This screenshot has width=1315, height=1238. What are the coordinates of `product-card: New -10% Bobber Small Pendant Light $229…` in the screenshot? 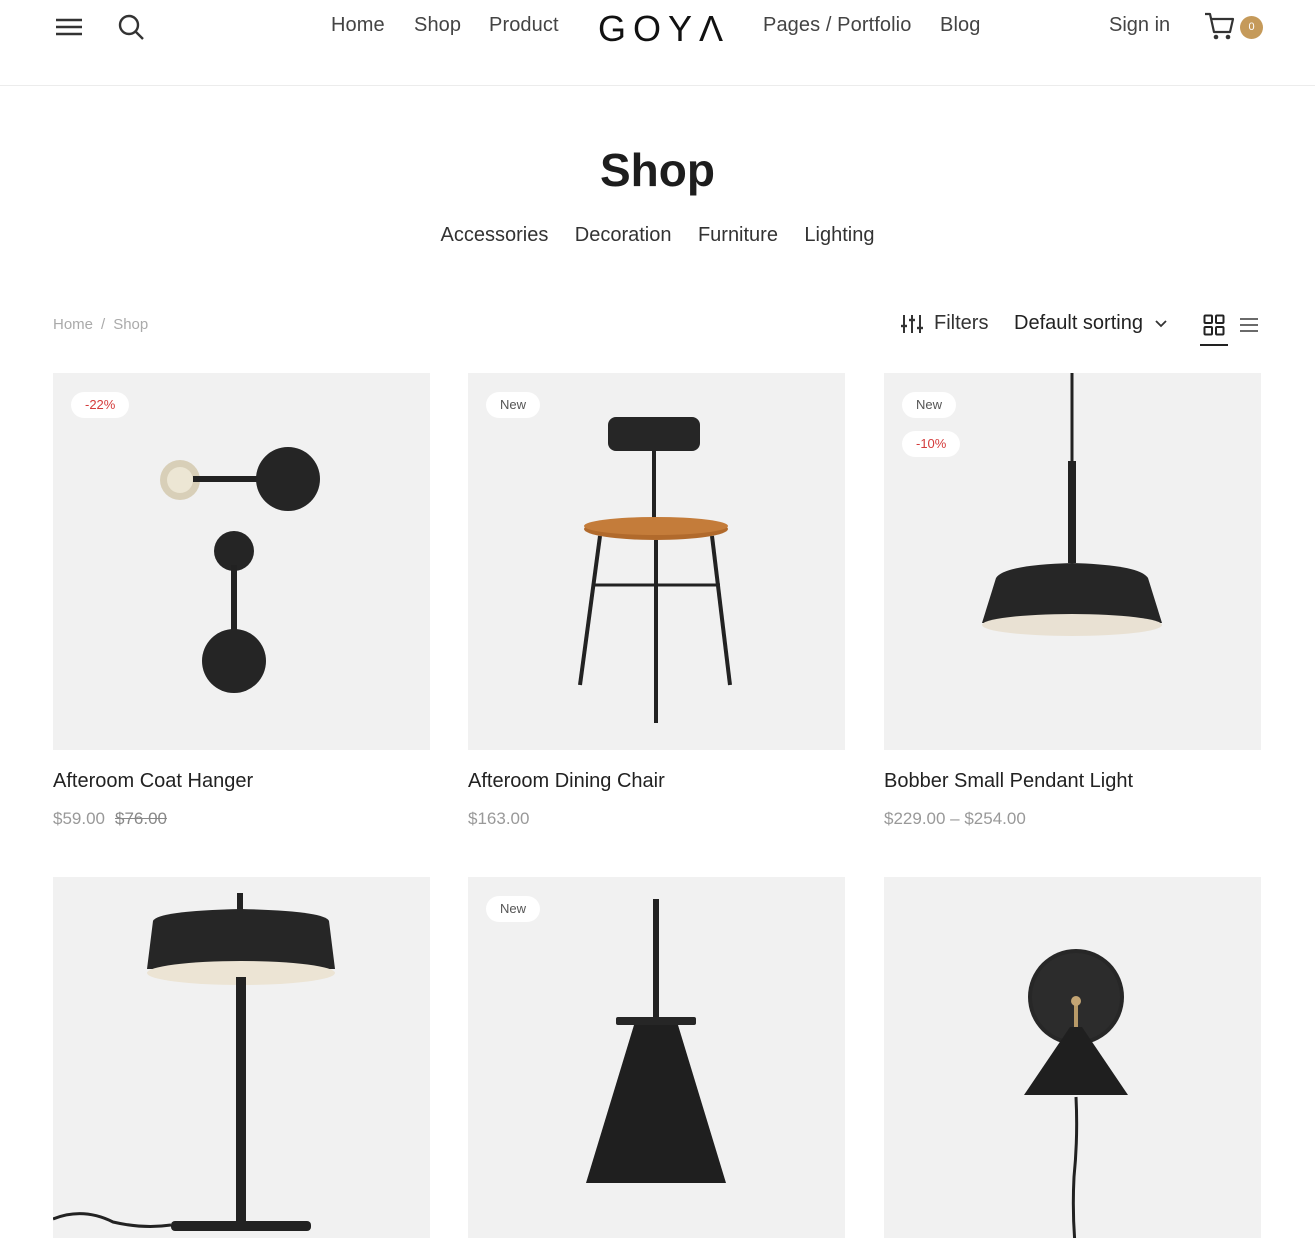 It's located at (1072, 601).